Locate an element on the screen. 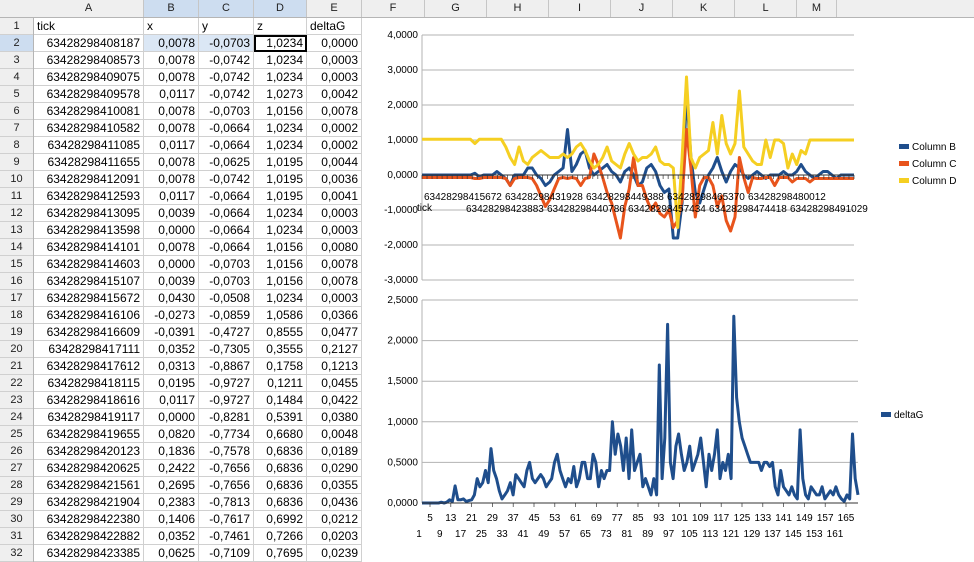 The image size is (974, 562). table-cell: 63428298414603 is located at coordinates (89, 264).